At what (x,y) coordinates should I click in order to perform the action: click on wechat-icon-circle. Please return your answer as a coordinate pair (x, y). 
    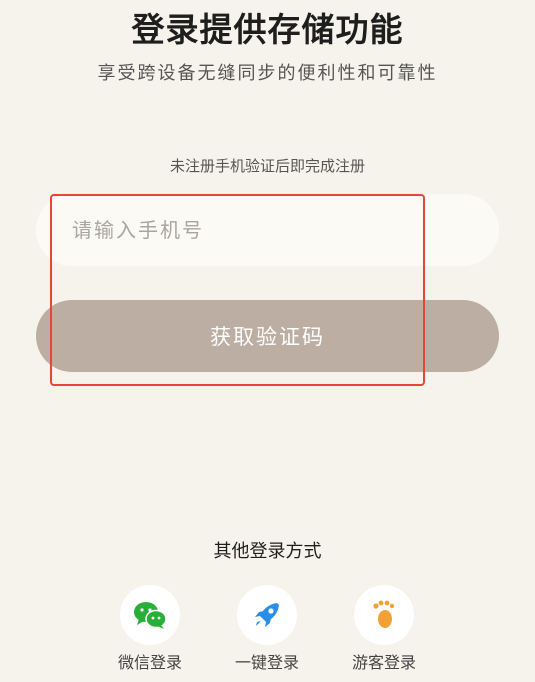
    Looking at the image, I should click on (150, 615).